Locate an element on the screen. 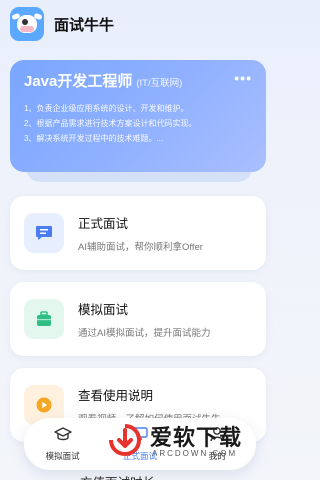  site-watermark: 爱软下载 ARCDOWN.COM is located at coordinates (180, 442).